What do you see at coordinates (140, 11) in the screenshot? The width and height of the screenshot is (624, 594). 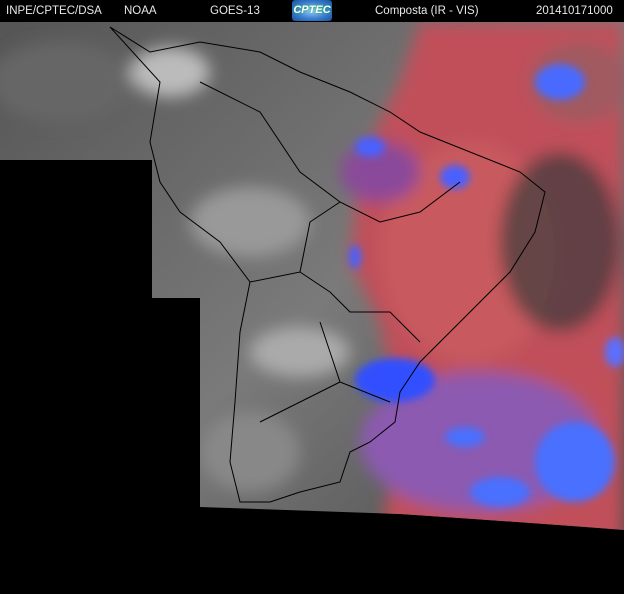 I see `source-label: NOAA` at bounding box center [140, 11].